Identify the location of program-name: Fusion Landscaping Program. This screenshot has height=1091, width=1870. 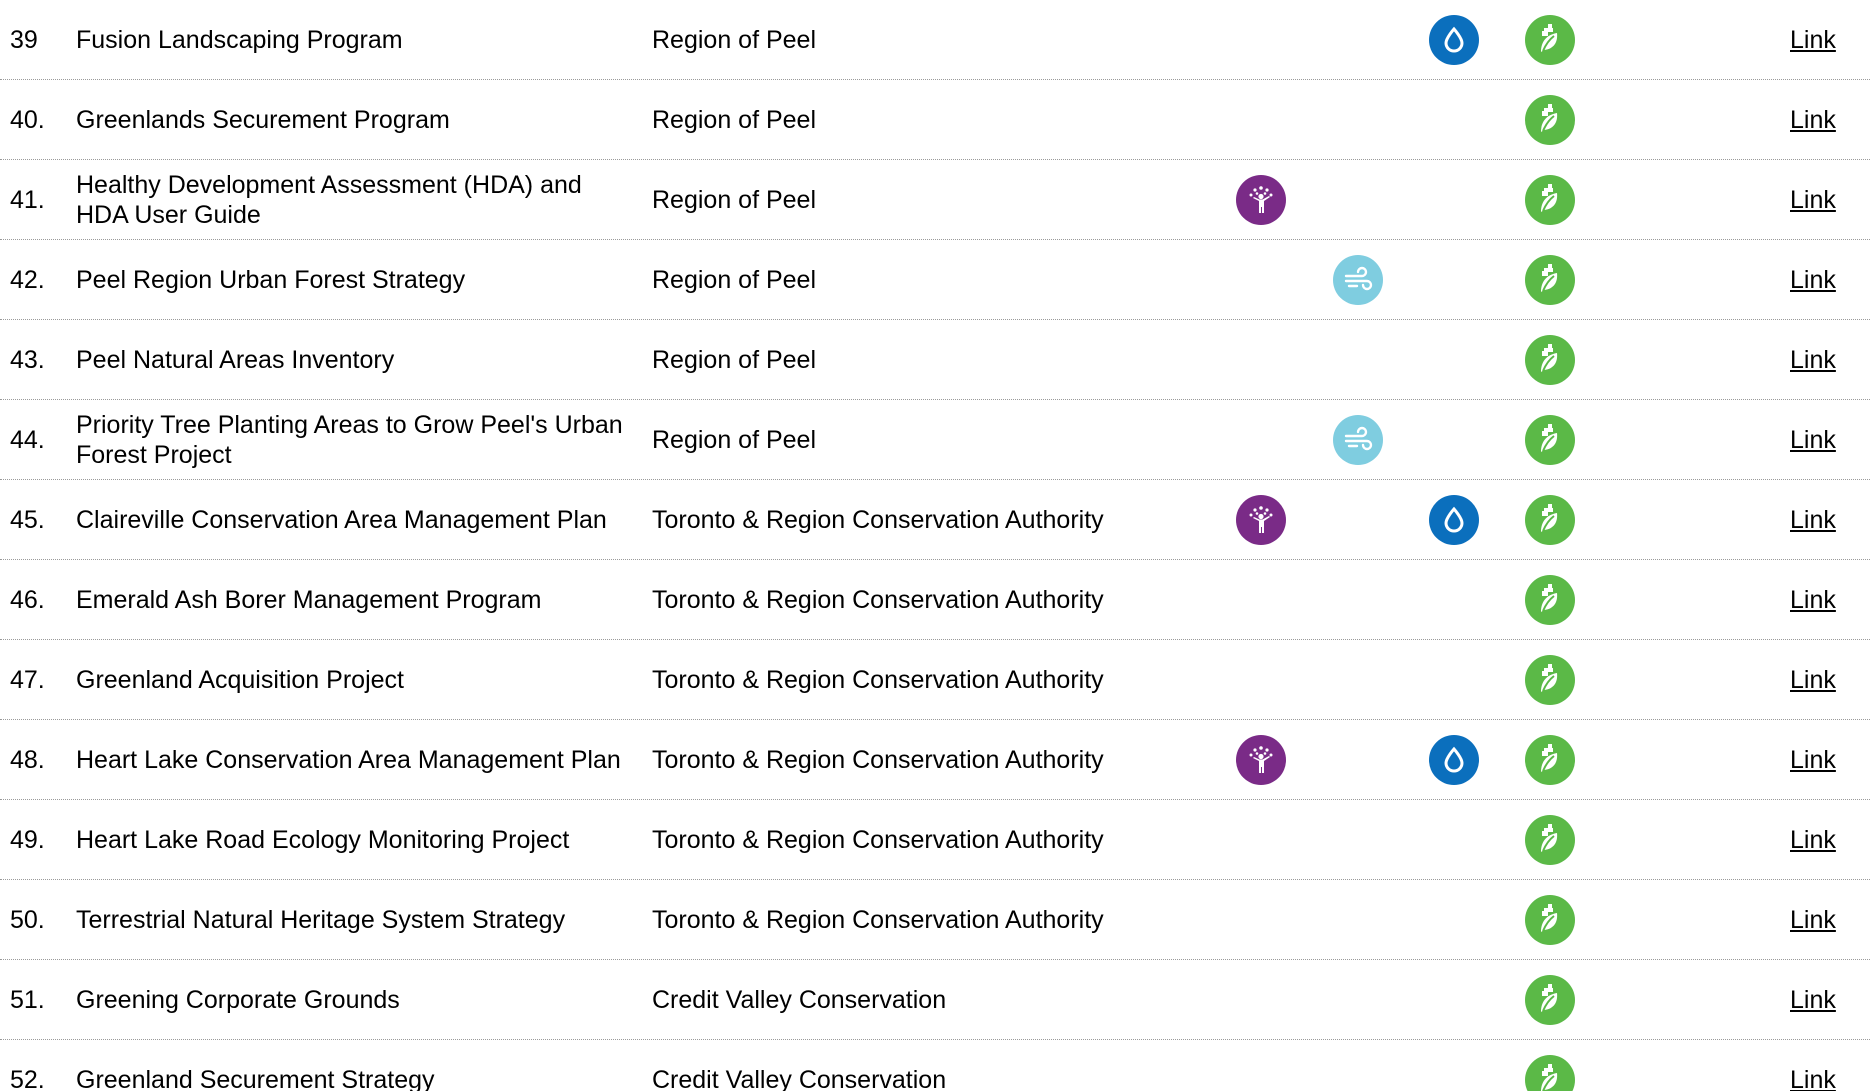
(239, 39).